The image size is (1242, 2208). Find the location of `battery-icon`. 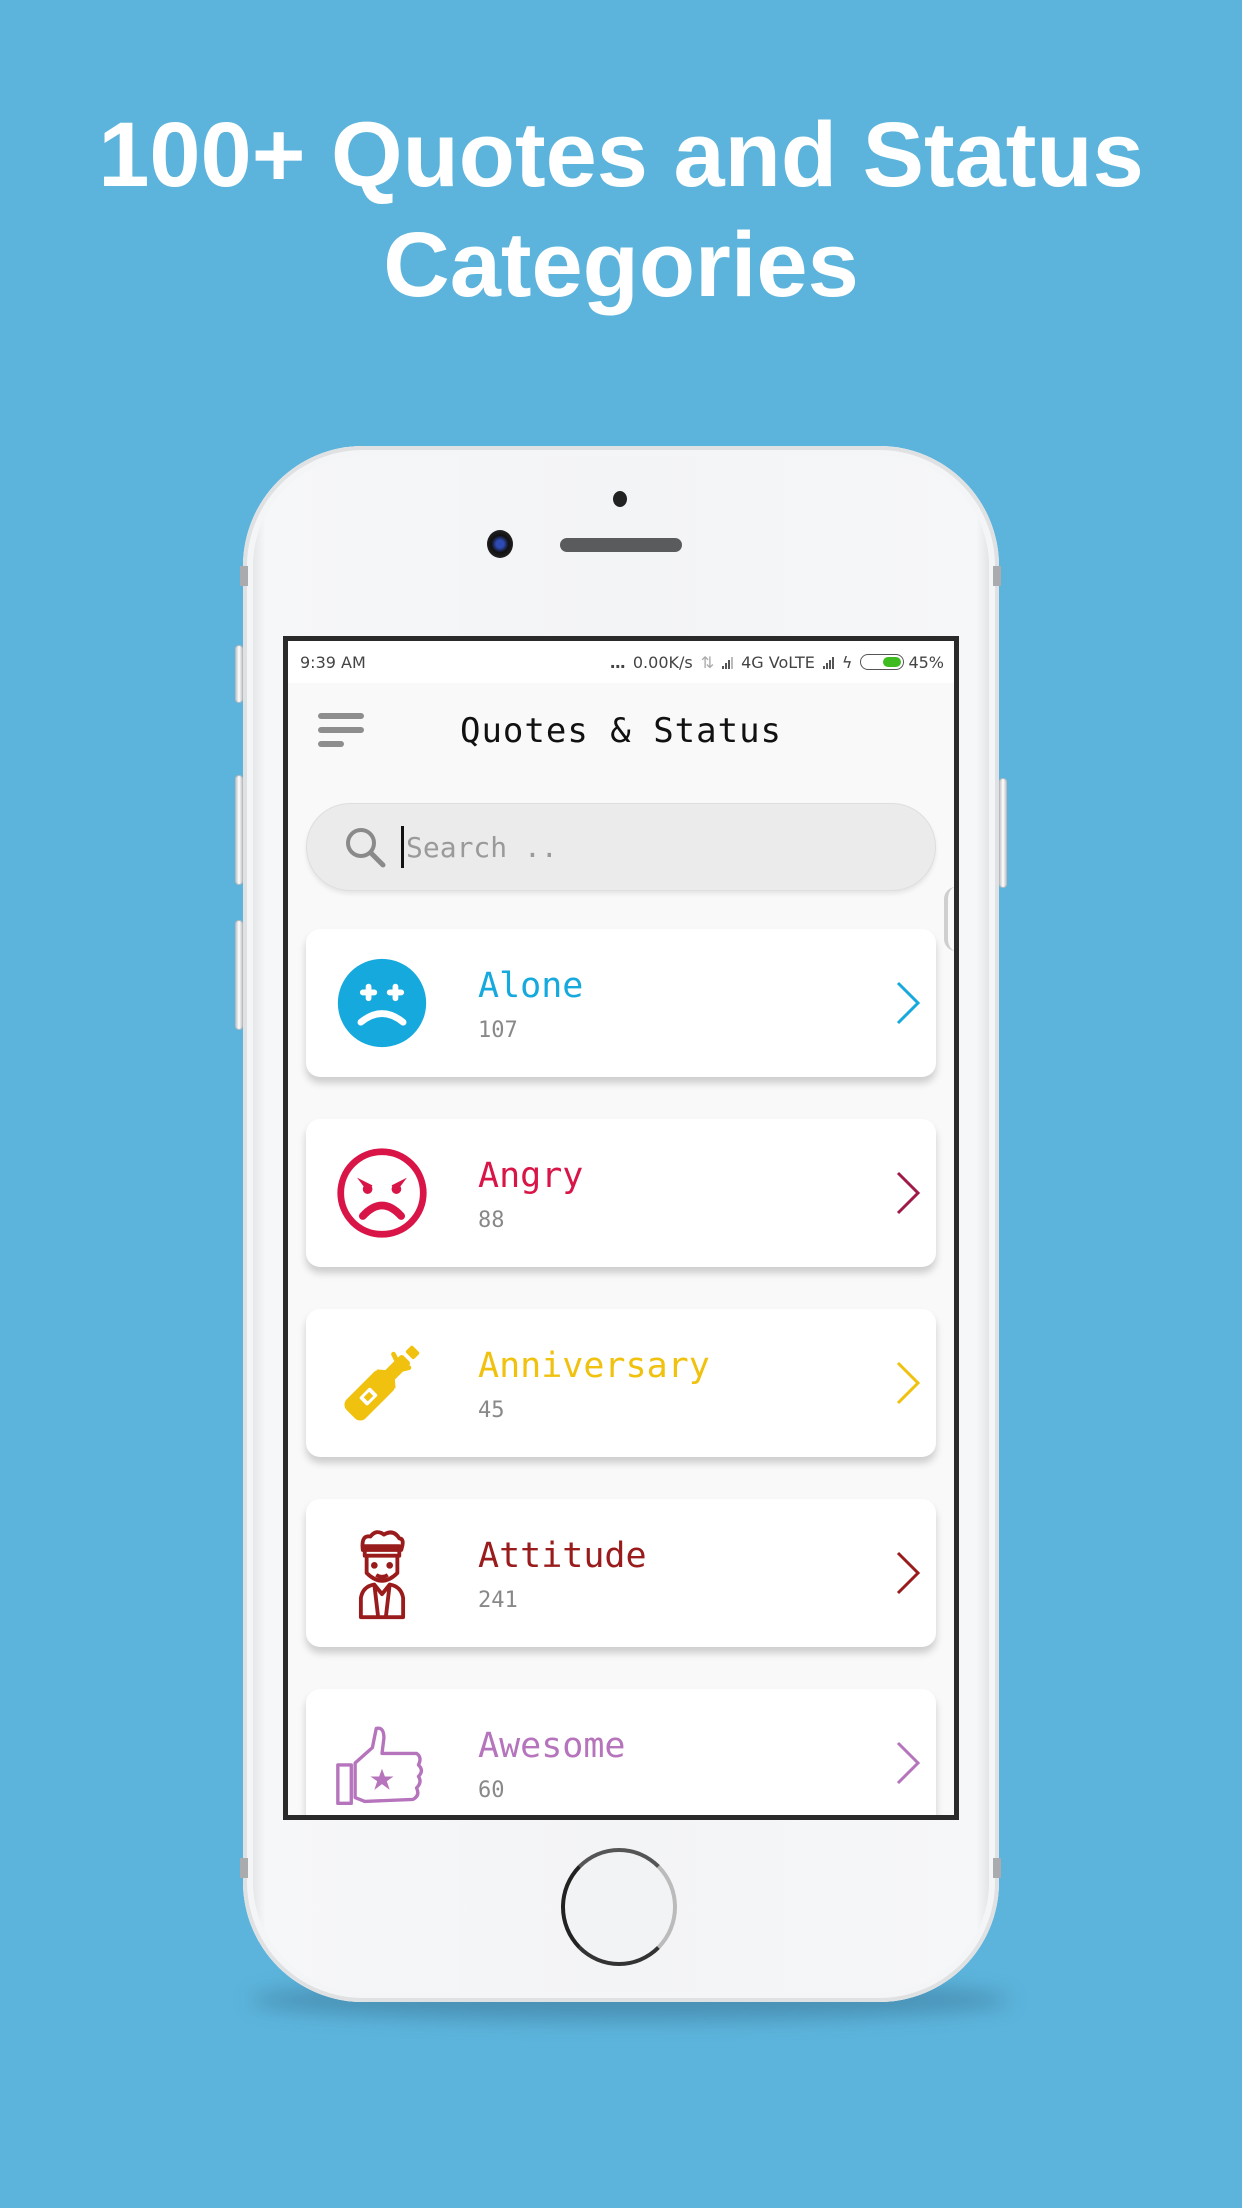

battery-icon is located at coordinates (882, 662).